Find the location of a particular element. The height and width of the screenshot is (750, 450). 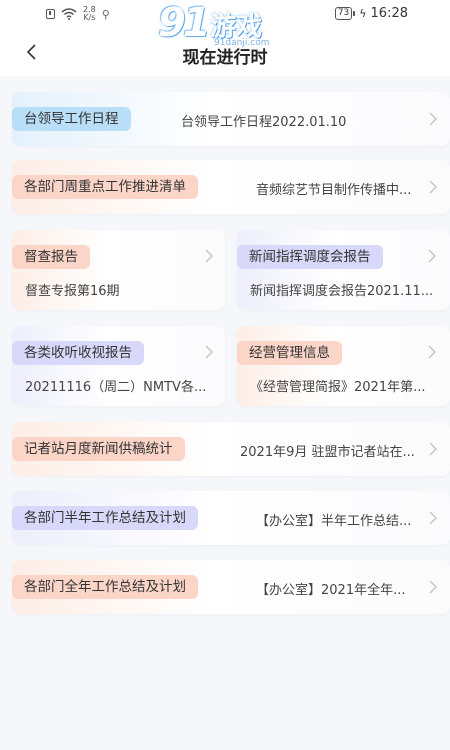

watermark-number: 91 is located at coordinates (184, 23).